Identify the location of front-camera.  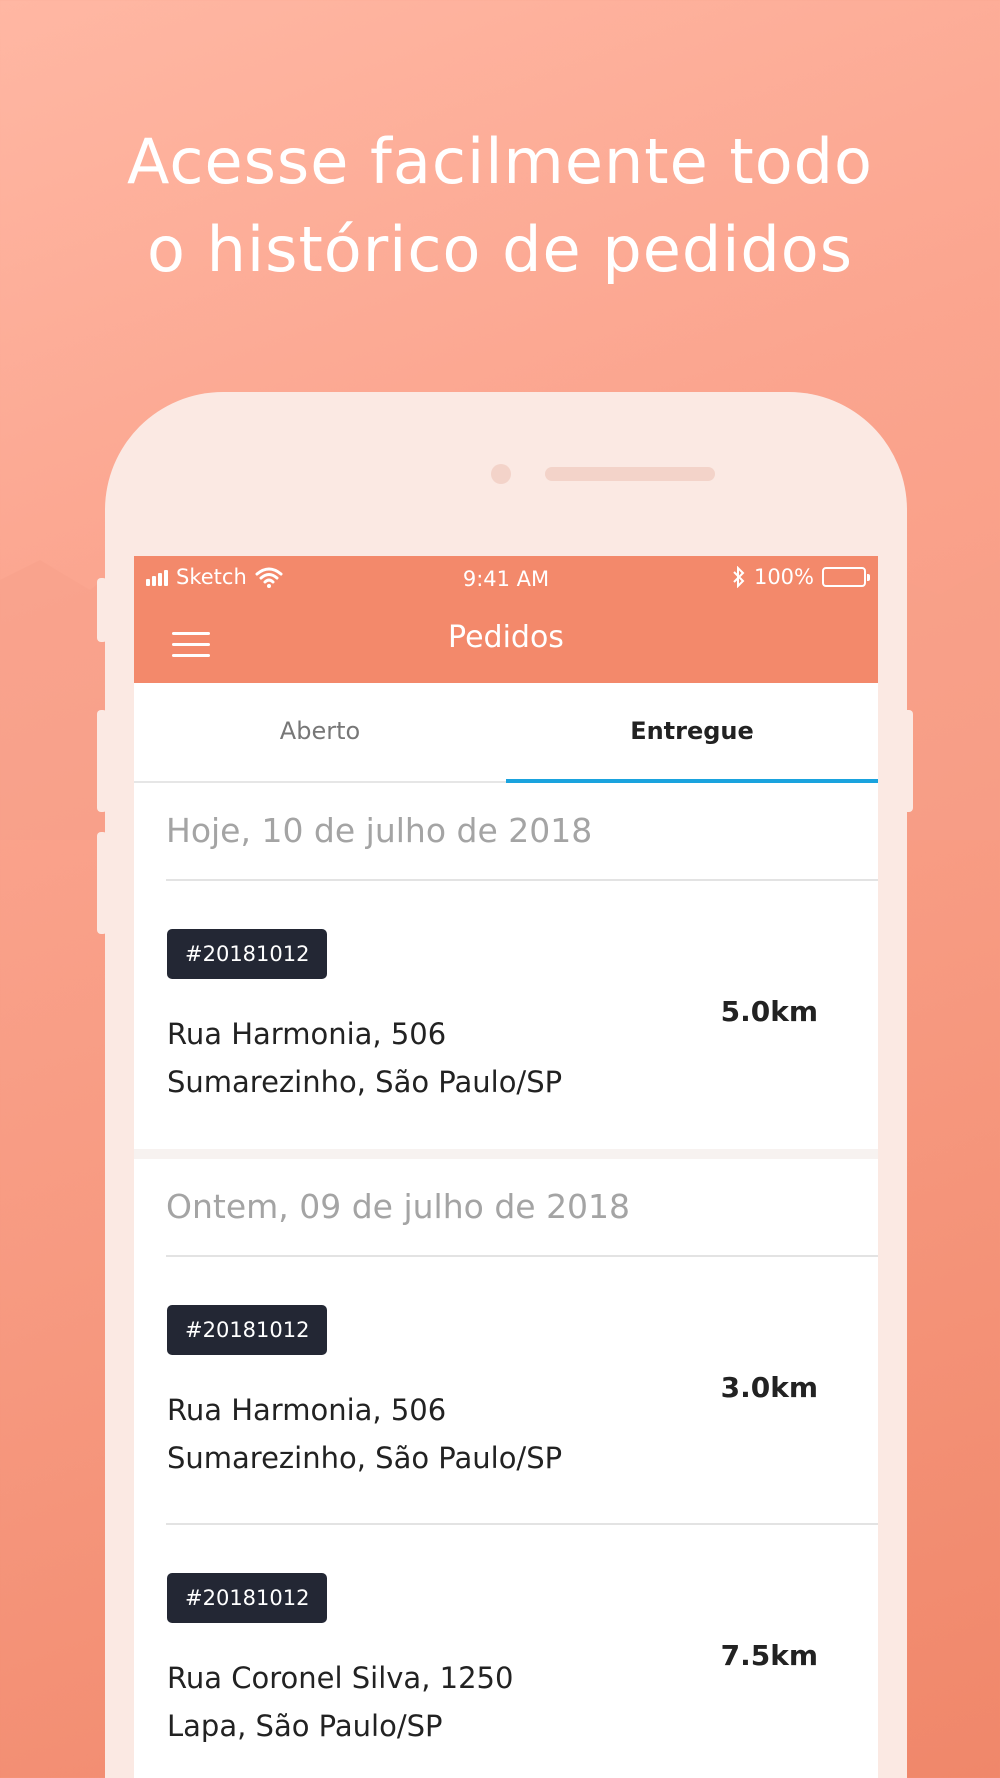
(501, 474).